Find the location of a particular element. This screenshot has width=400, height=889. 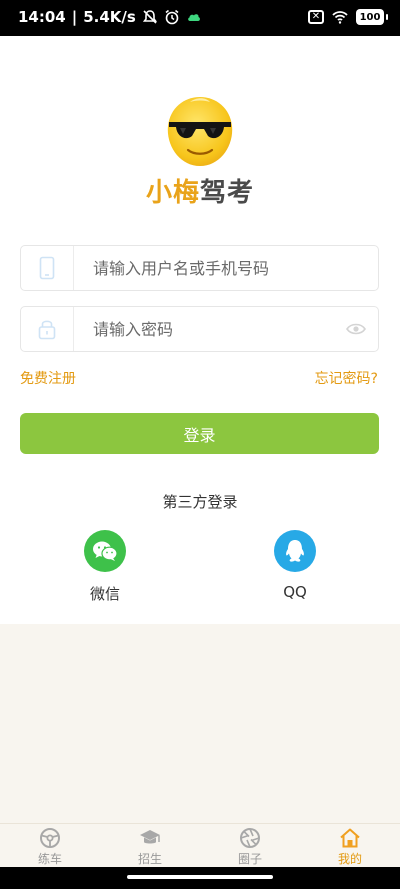

graduation-cap-icon is located at coordinates (150, 837).